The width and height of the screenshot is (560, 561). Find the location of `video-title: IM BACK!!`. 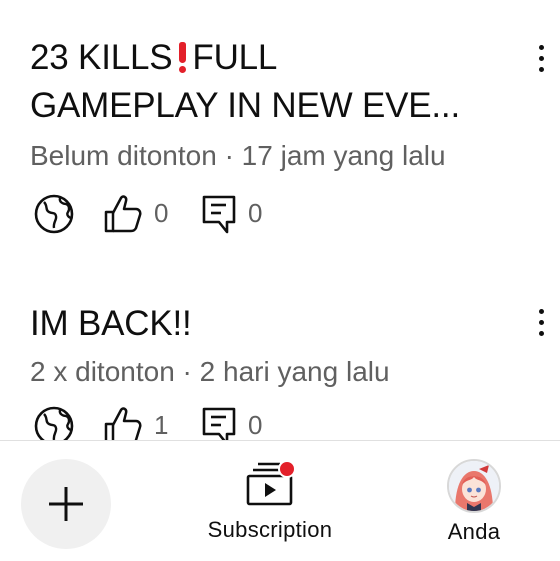

video-title: IM BACK!! is located at coordinates (270, 324).